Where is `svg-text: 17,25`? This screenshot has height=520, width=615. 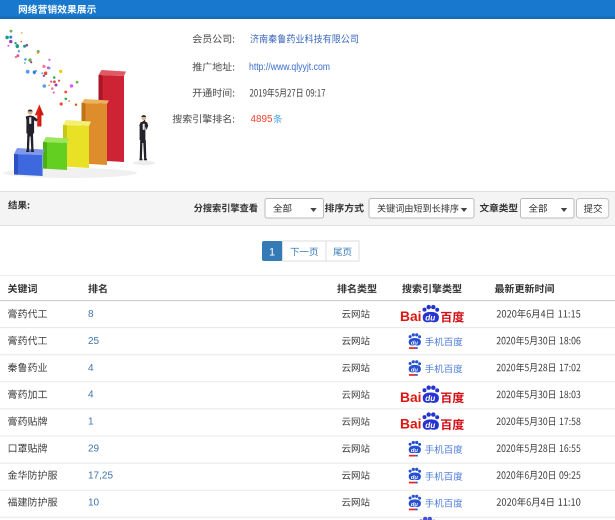
svg-text: 17,25 is located at coordinates (100, 475).